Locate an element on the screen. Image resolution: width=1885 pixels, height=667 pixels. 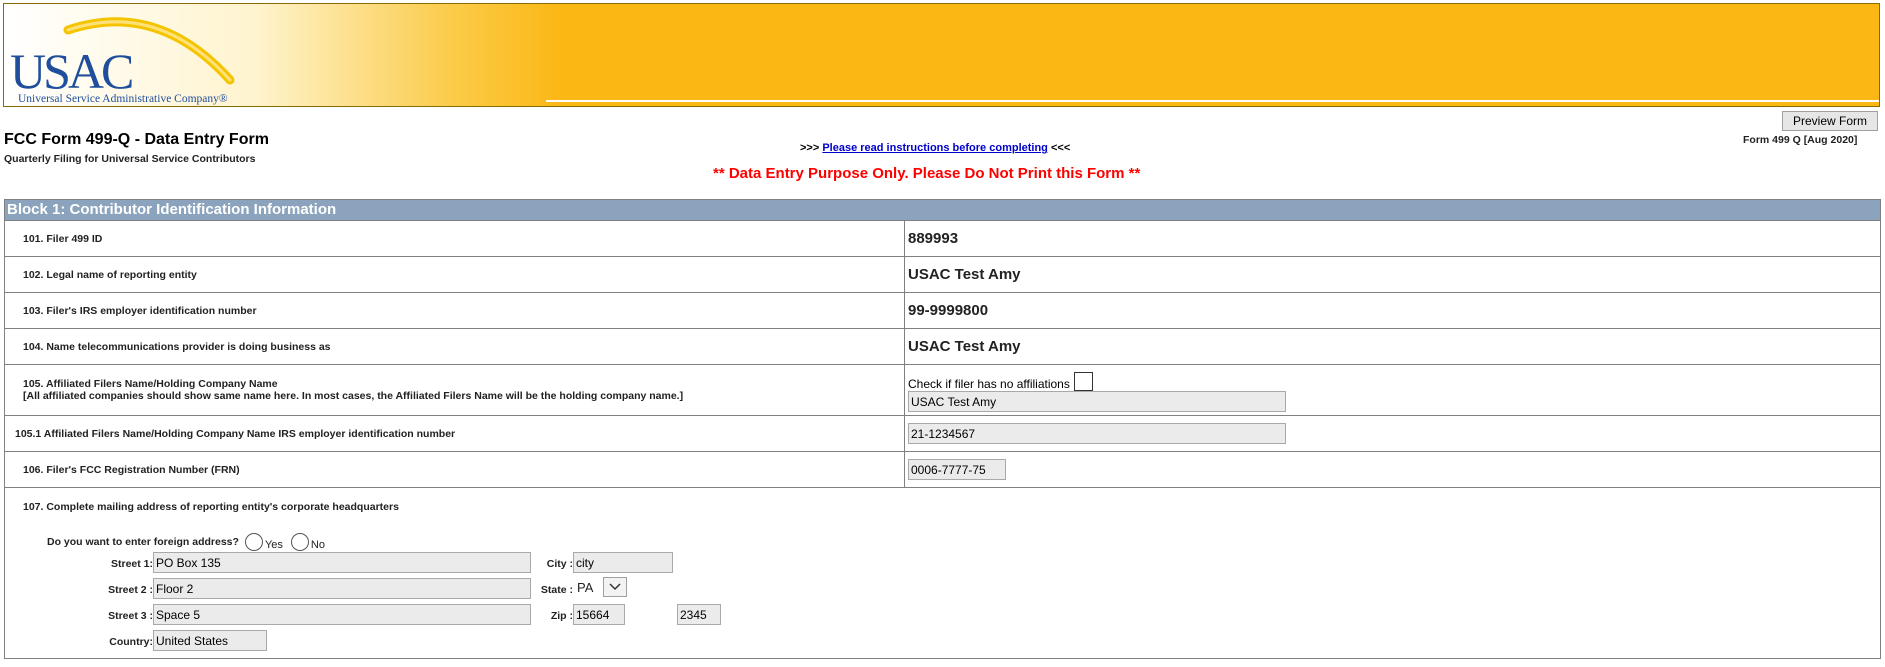
street3-label: Street 3 : is located at coordinates (130, 616).